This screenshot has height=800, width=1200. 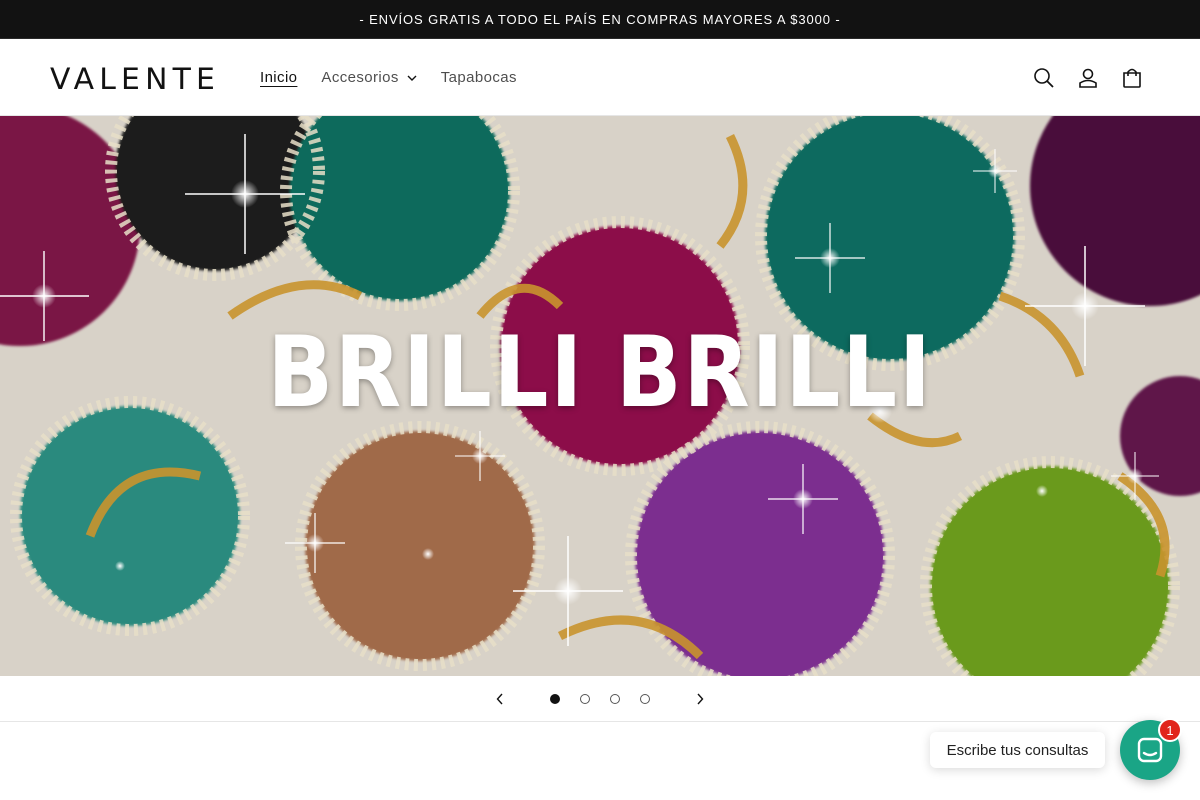 I want to click on chevron-right-icon, so click(x=700, y=698).